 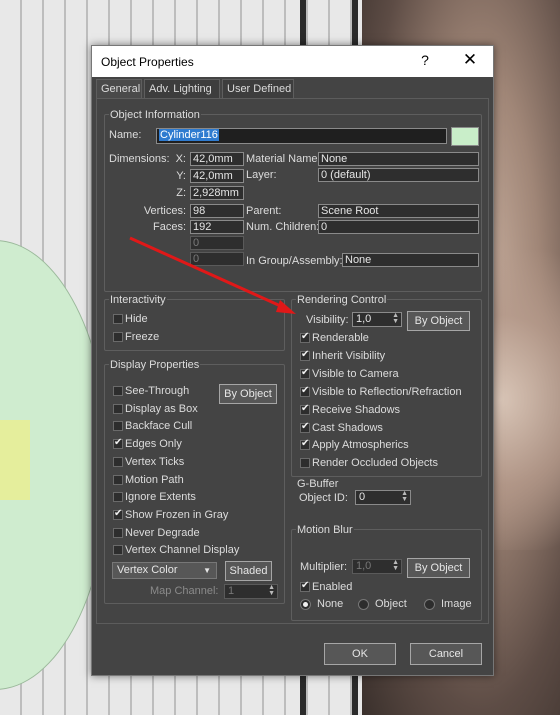 I want to click on dimensions-label: Dimensions:, so click(x=139, y=159).